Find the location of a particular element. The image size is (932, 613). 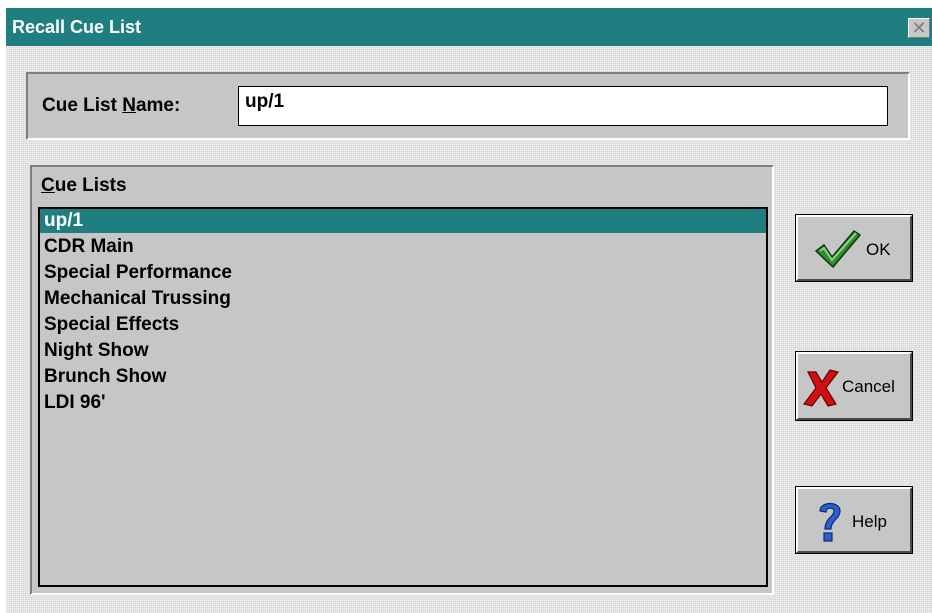

cue-list-name-label: Cue List Name: is located at coordinates (111, 105).